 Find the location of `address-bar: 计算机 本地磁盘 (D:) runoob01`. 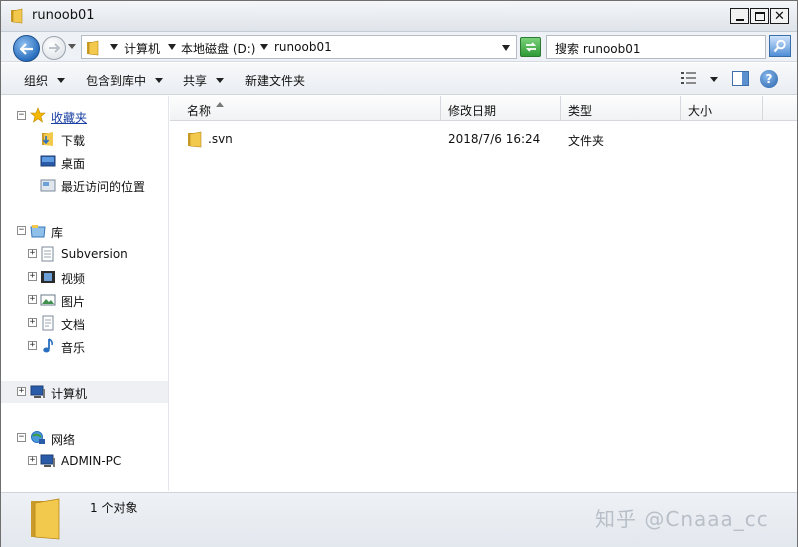

address-bar: 计算机 本地磁盘 (D:) runoob01 is located at coordinates (299, 47).